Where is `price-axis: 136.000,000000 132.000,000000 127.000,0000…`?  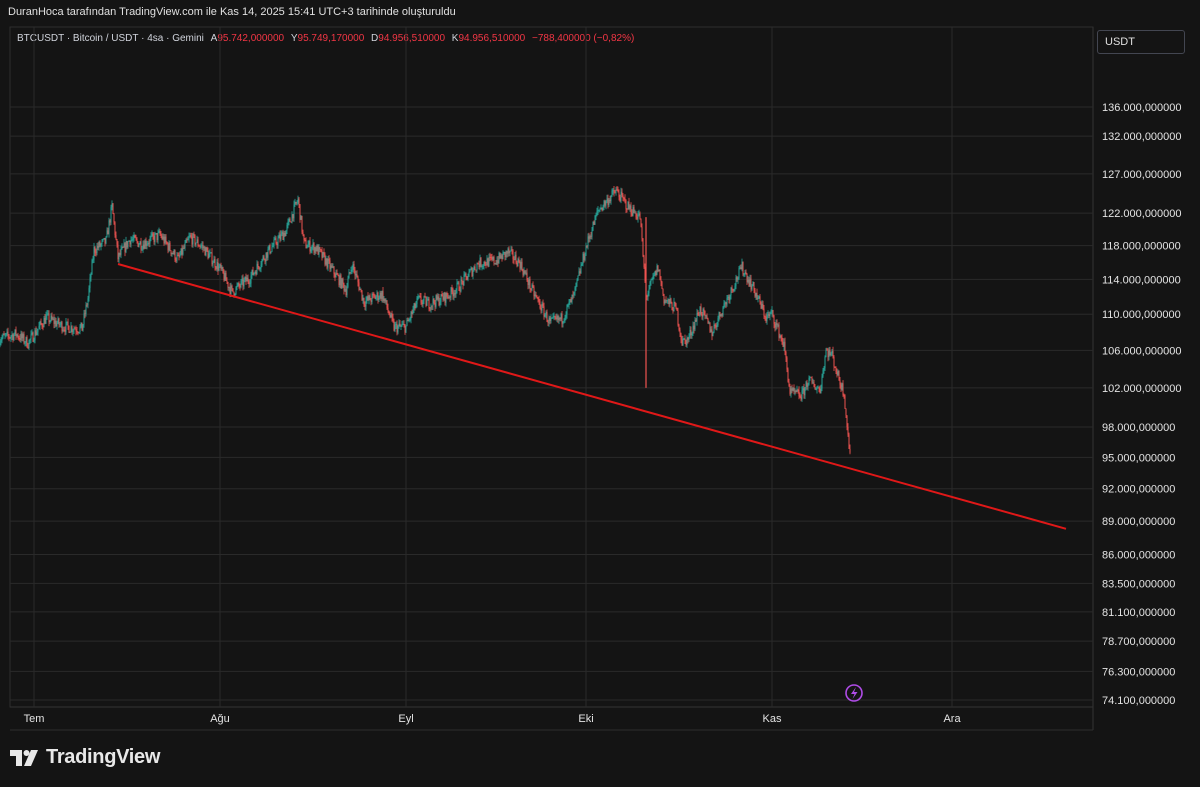
price-axis: 136.000,000000 132.000,000000 127.000,0000… is located at coordinates (1142, 404).